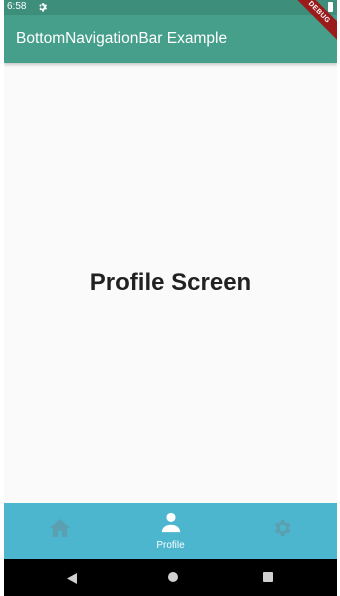 The image size is (340, 596). I want to click on nav-item-label: Profile, so click(170, 545).